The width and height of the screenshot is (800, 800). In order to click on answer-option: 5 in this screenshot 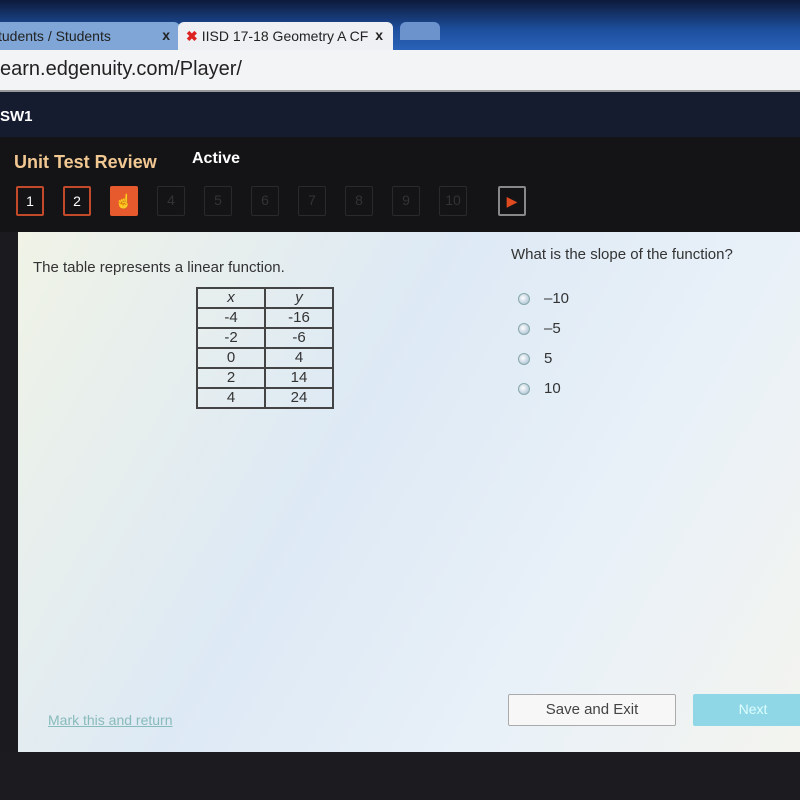, I will do `click(535, 358)`.